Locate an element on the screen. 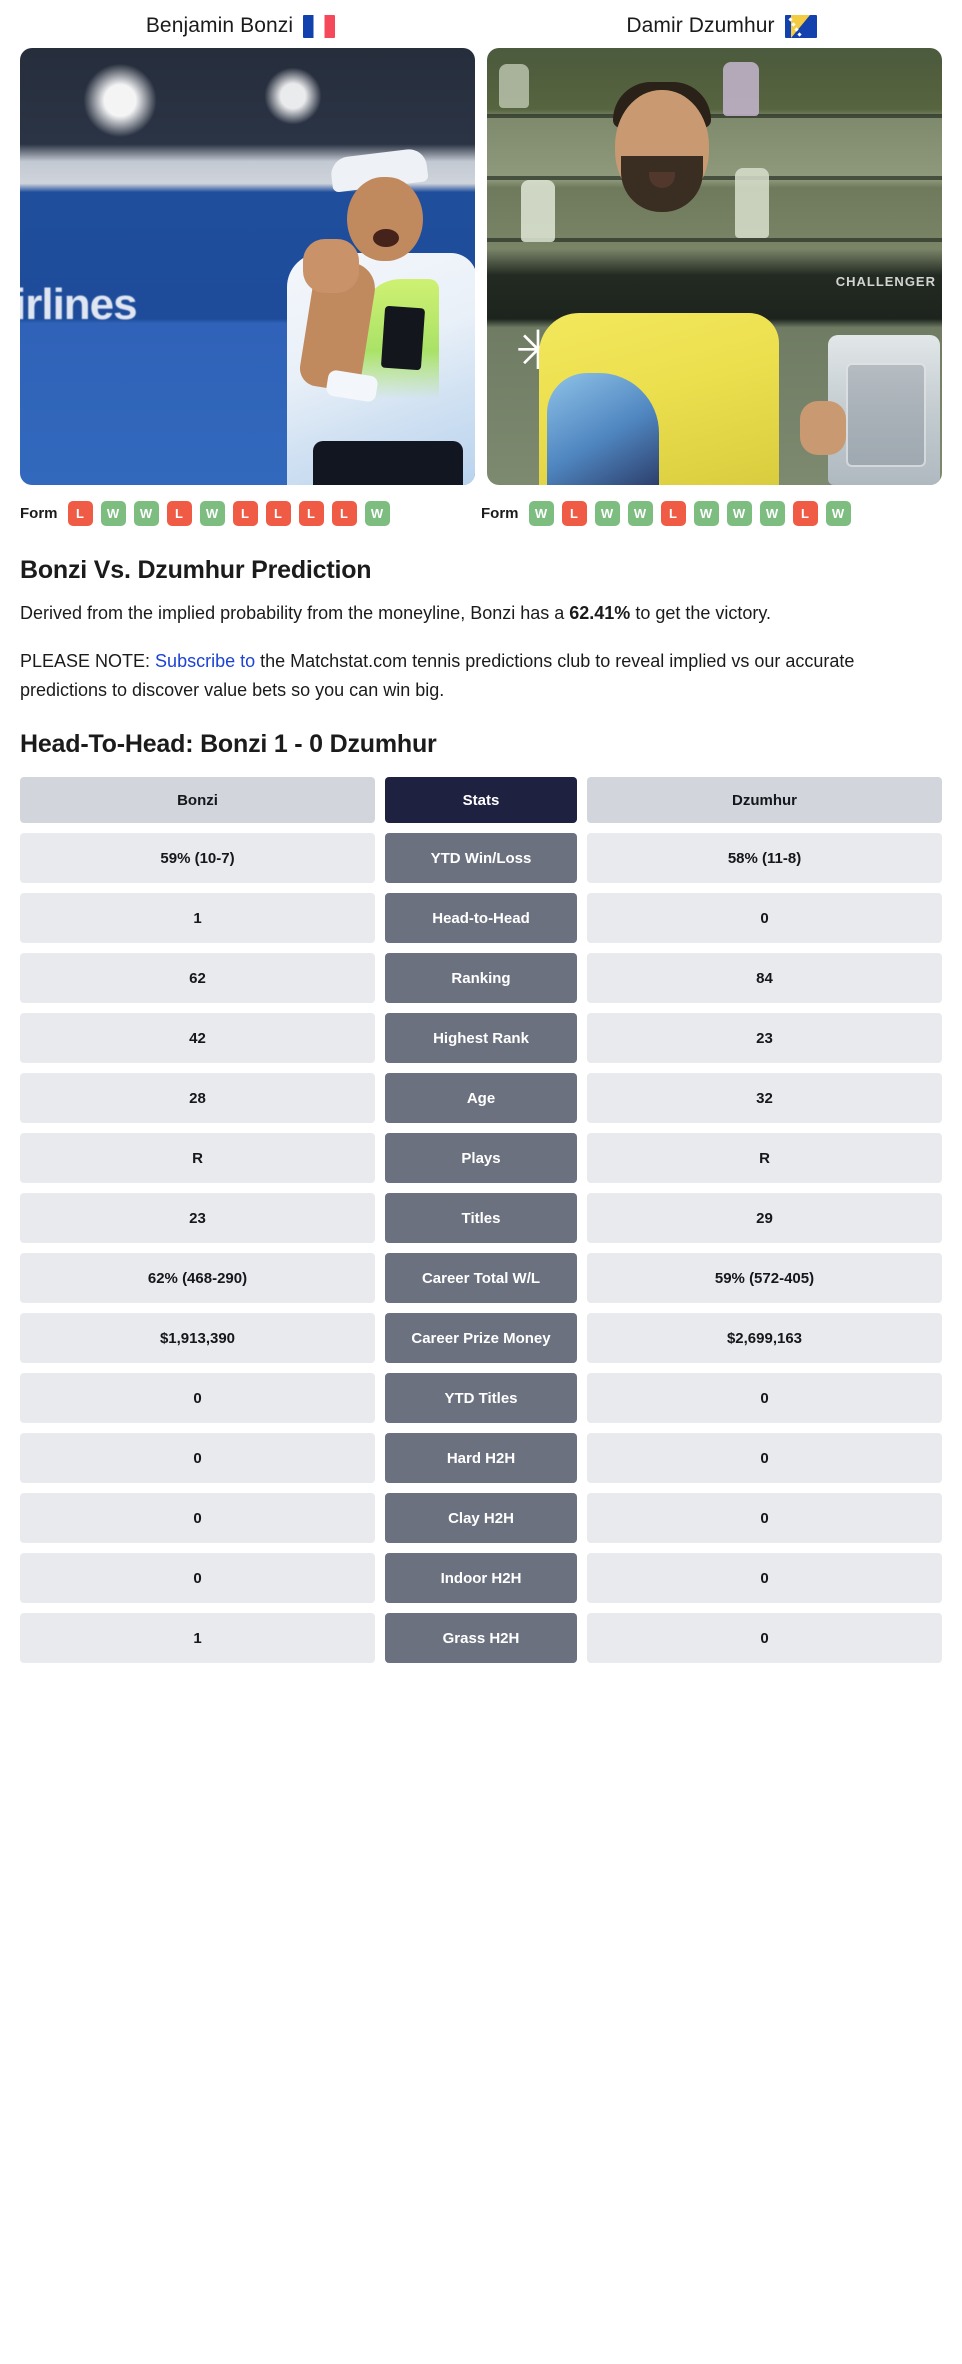 This screenshot has width=962, height=2364. table-row: 62 Ranking 84 is located at coordinates (481, 978).